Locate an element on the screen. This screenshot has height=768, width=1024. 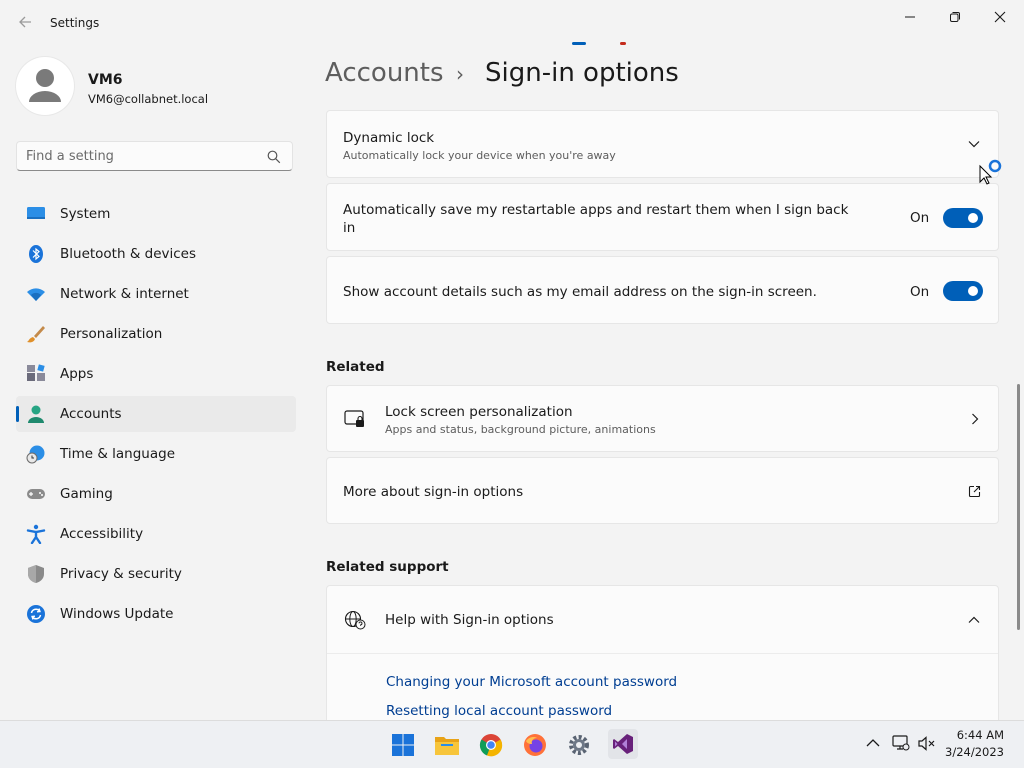
nav-item-apps: Apps is located at coordinates (156, 374).